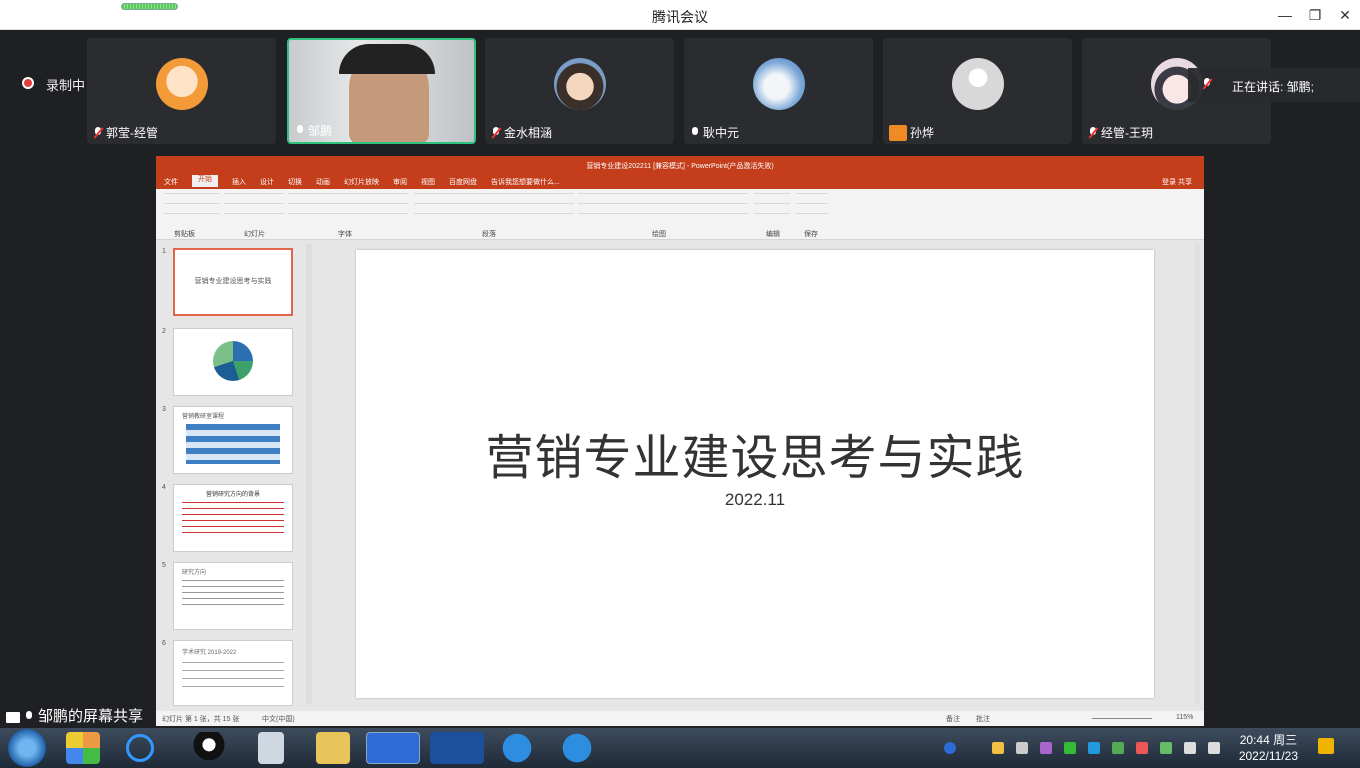 Image resolution: width=1360 pixels, height=768 pixels. Describe the element at coordinates (201, 719) in the screenshot. I see `slide-counter: 幻灯片 第 1 张，共 15 张` at that location.